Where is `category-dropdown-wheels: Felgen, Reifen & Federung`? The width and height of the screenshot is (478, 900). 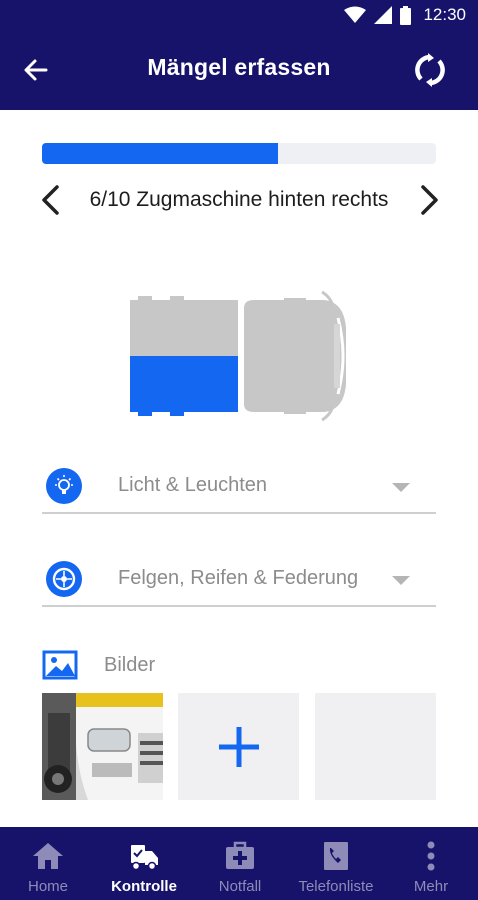
category-dropdown-wheels: Felgen, Reifen & Federung is located at coordinates (239, 579).